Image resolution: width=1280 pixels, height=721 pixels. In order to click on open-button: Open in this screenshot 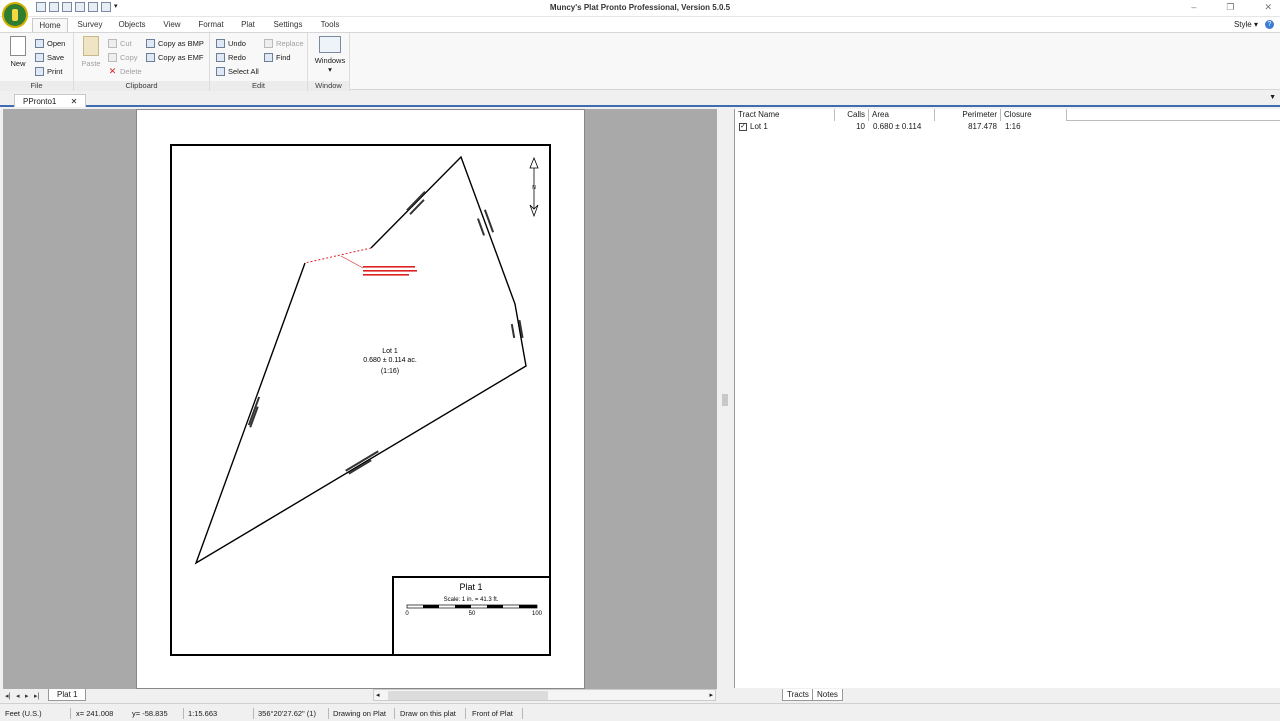, I will do `click(50, 43)`.